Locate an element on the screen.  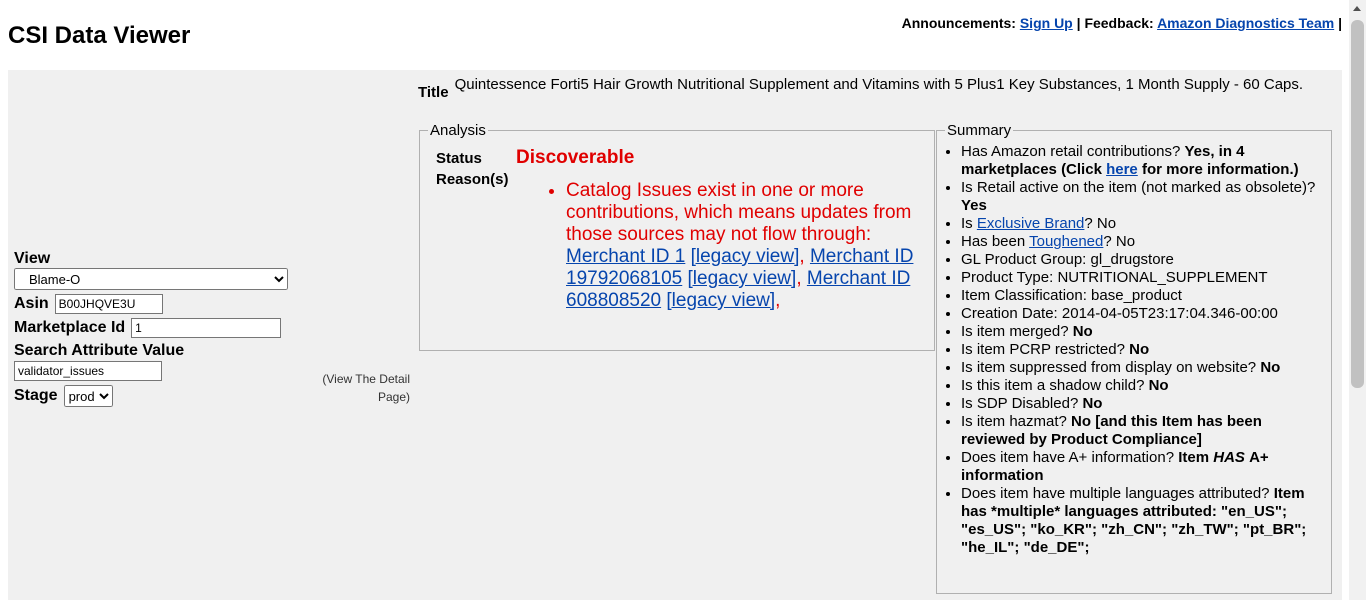
status-value: Discoverable is located at coordinates (575, 157).